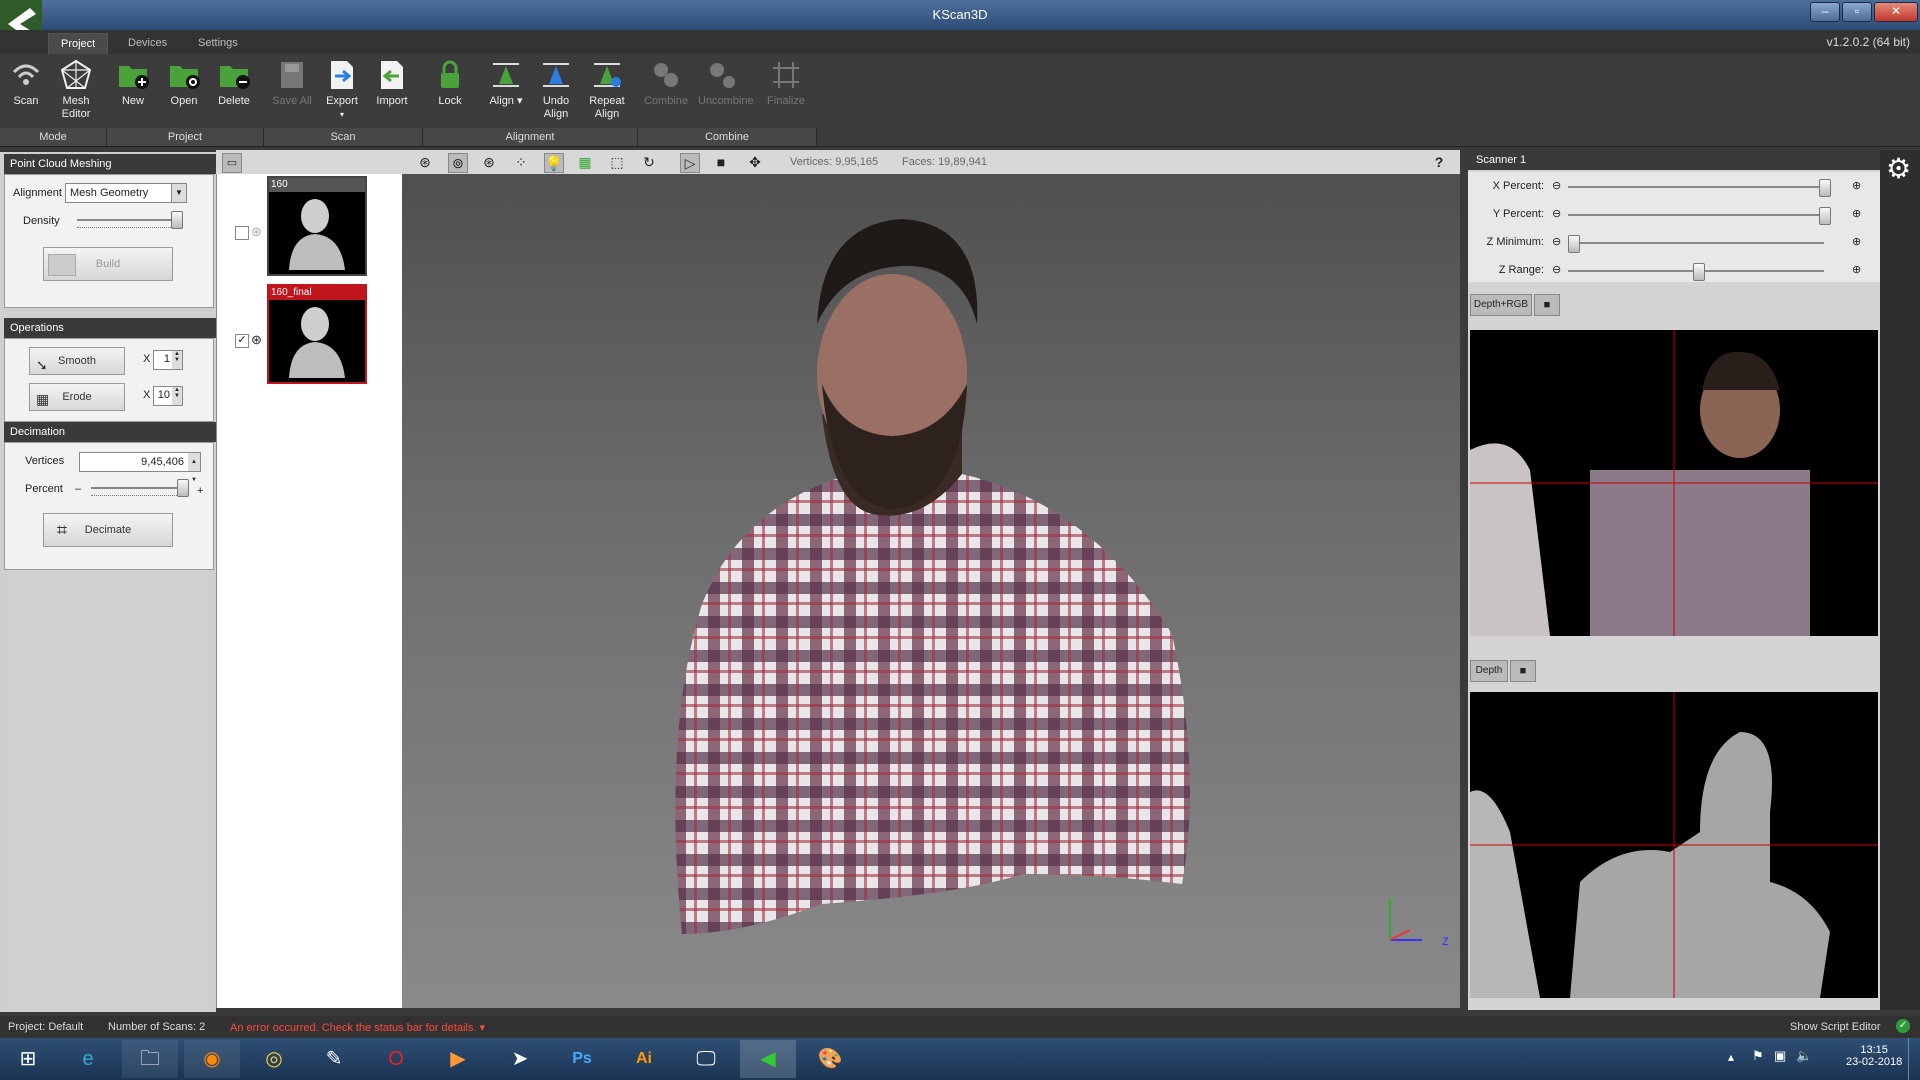 The image size is (1920, 1080). What do you see at coordinates (126, 193) in the screenshot?
I see `alignment-select: Mesh Geometry ▼` at bounding box center [126, 193].